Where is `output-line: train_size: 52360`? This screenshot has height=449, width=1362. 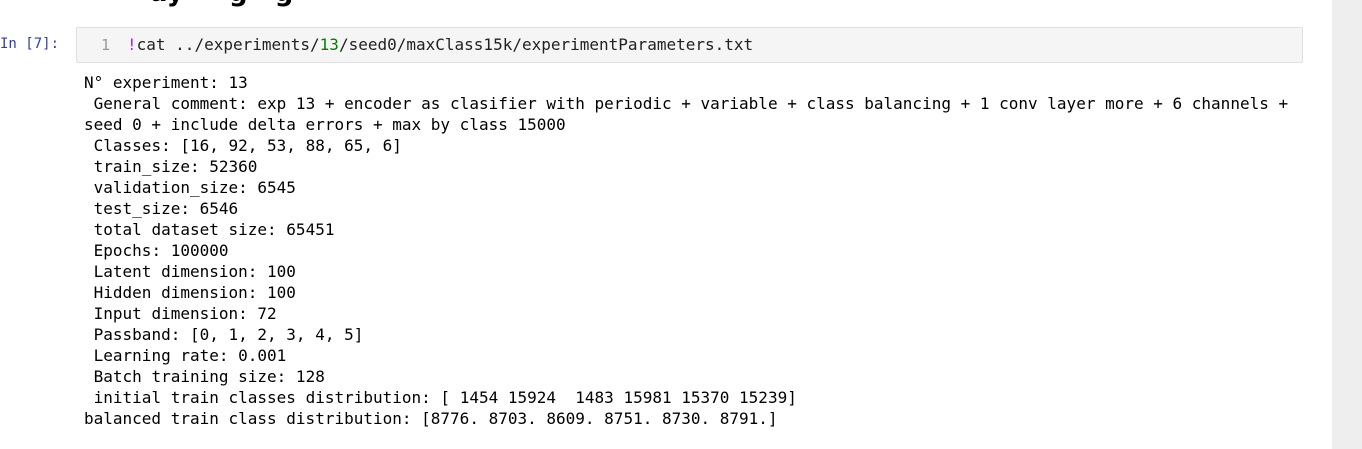 output-line: train_size: 52360 is located at coordinates (171, 166).